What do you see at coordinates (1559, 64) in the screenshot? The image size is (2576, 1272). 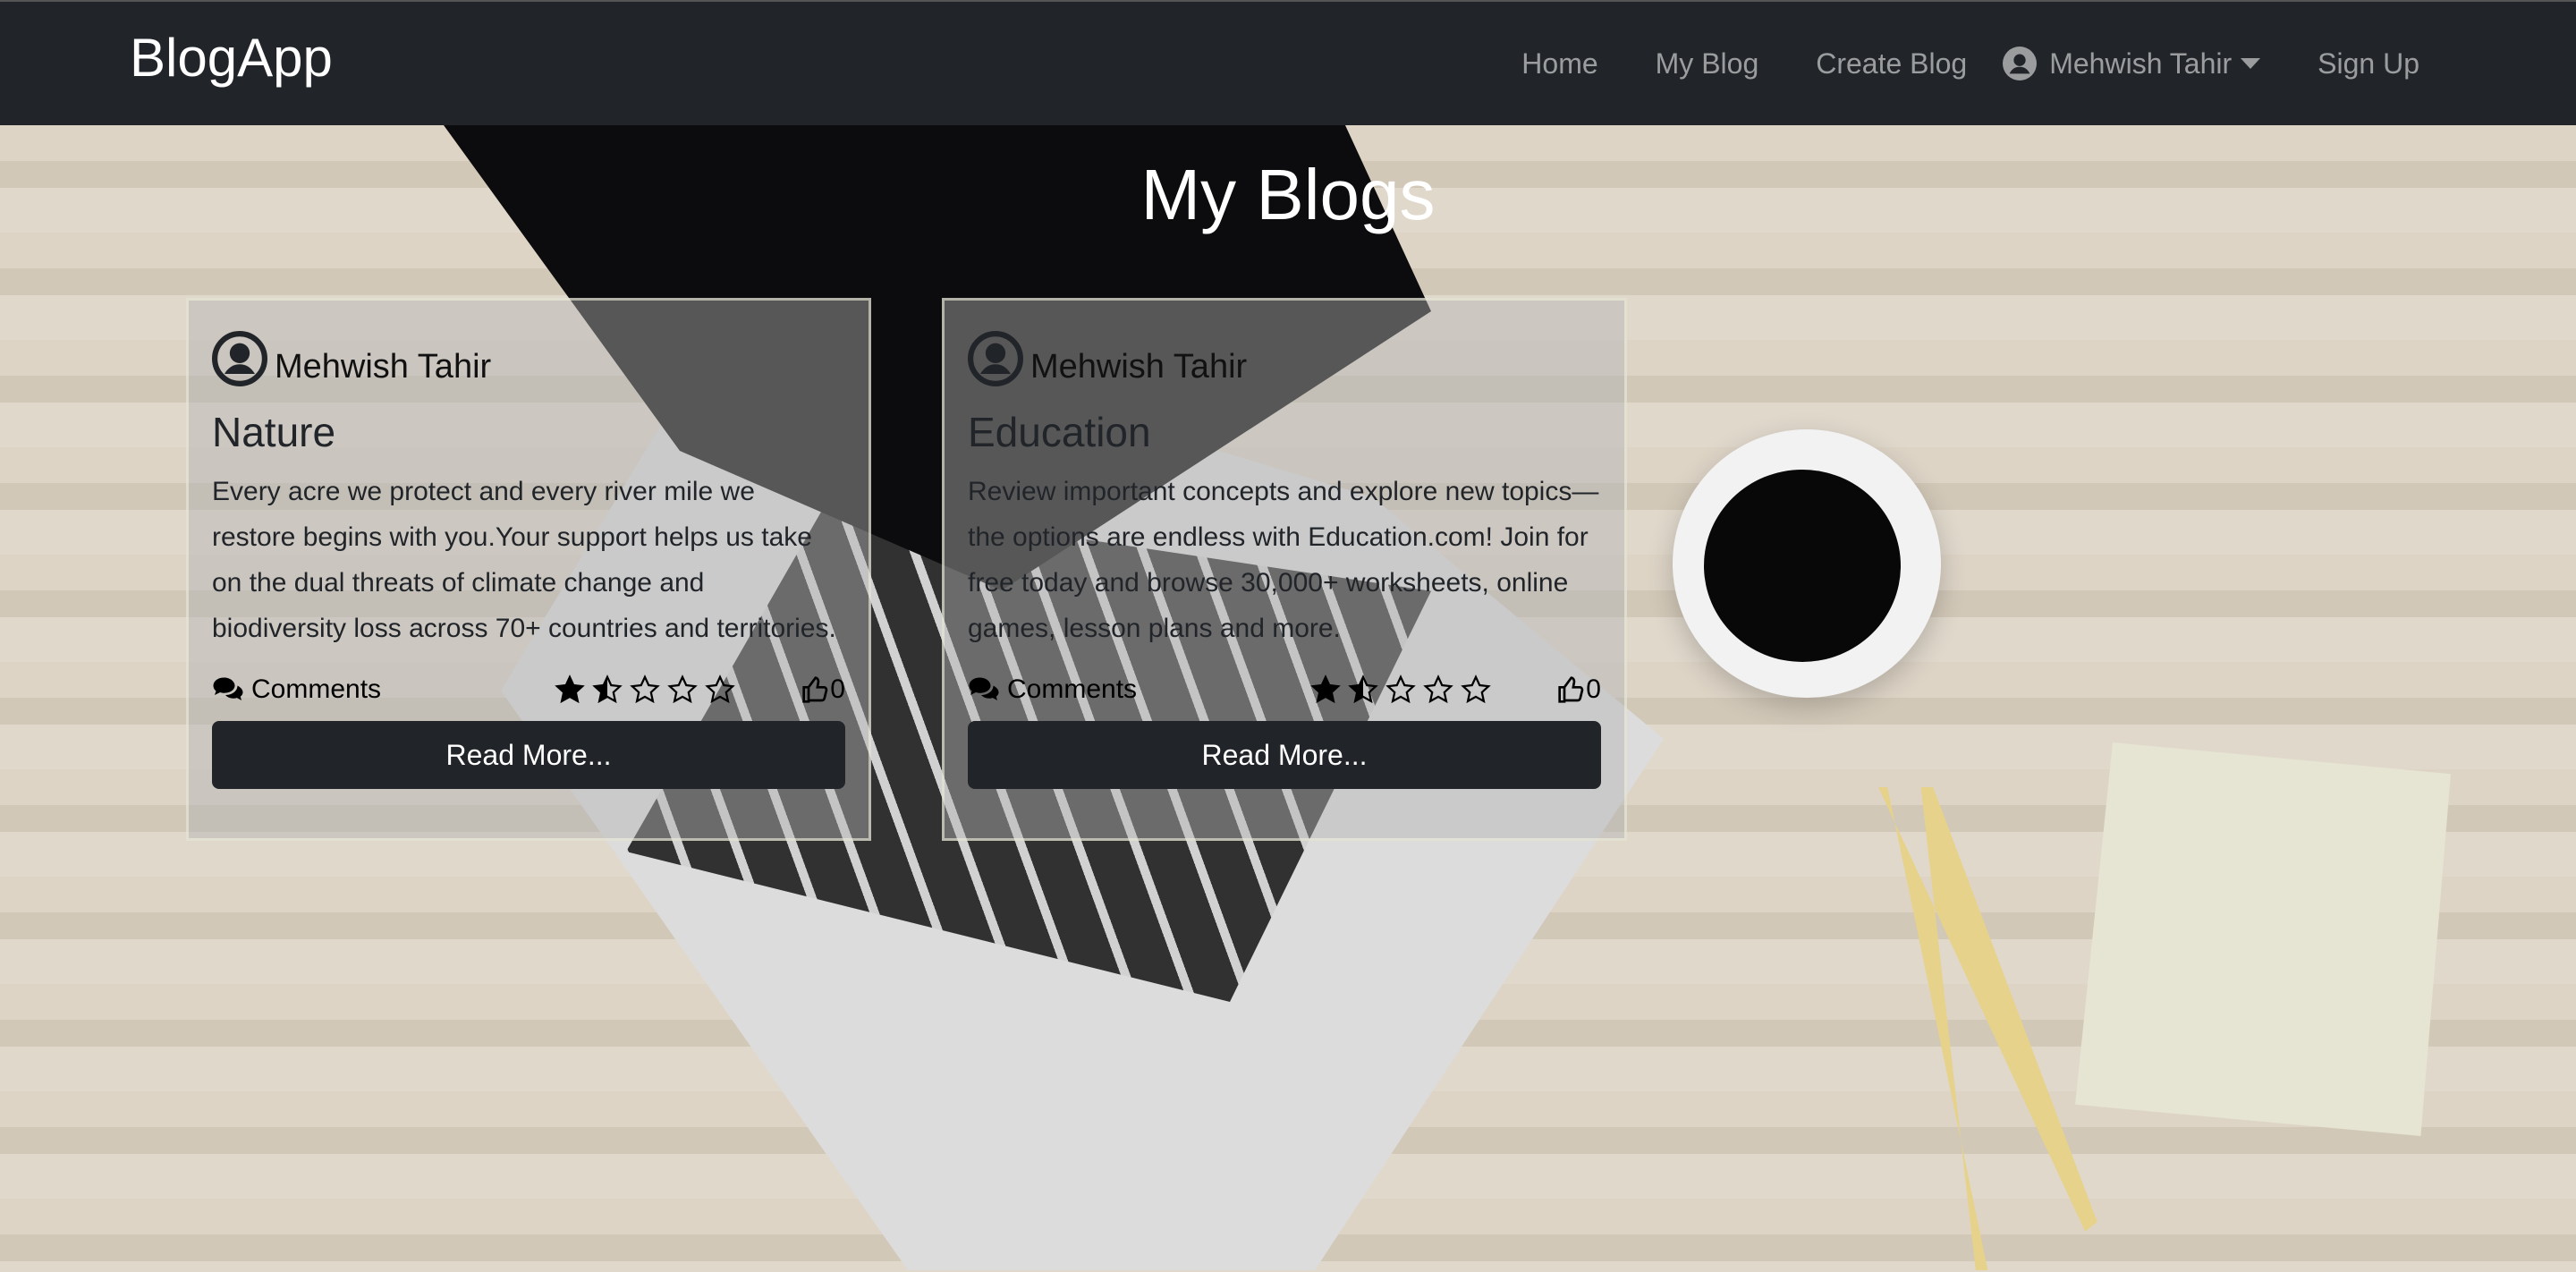 I see `nav-home: Home` at bounding box center [1559, 64].